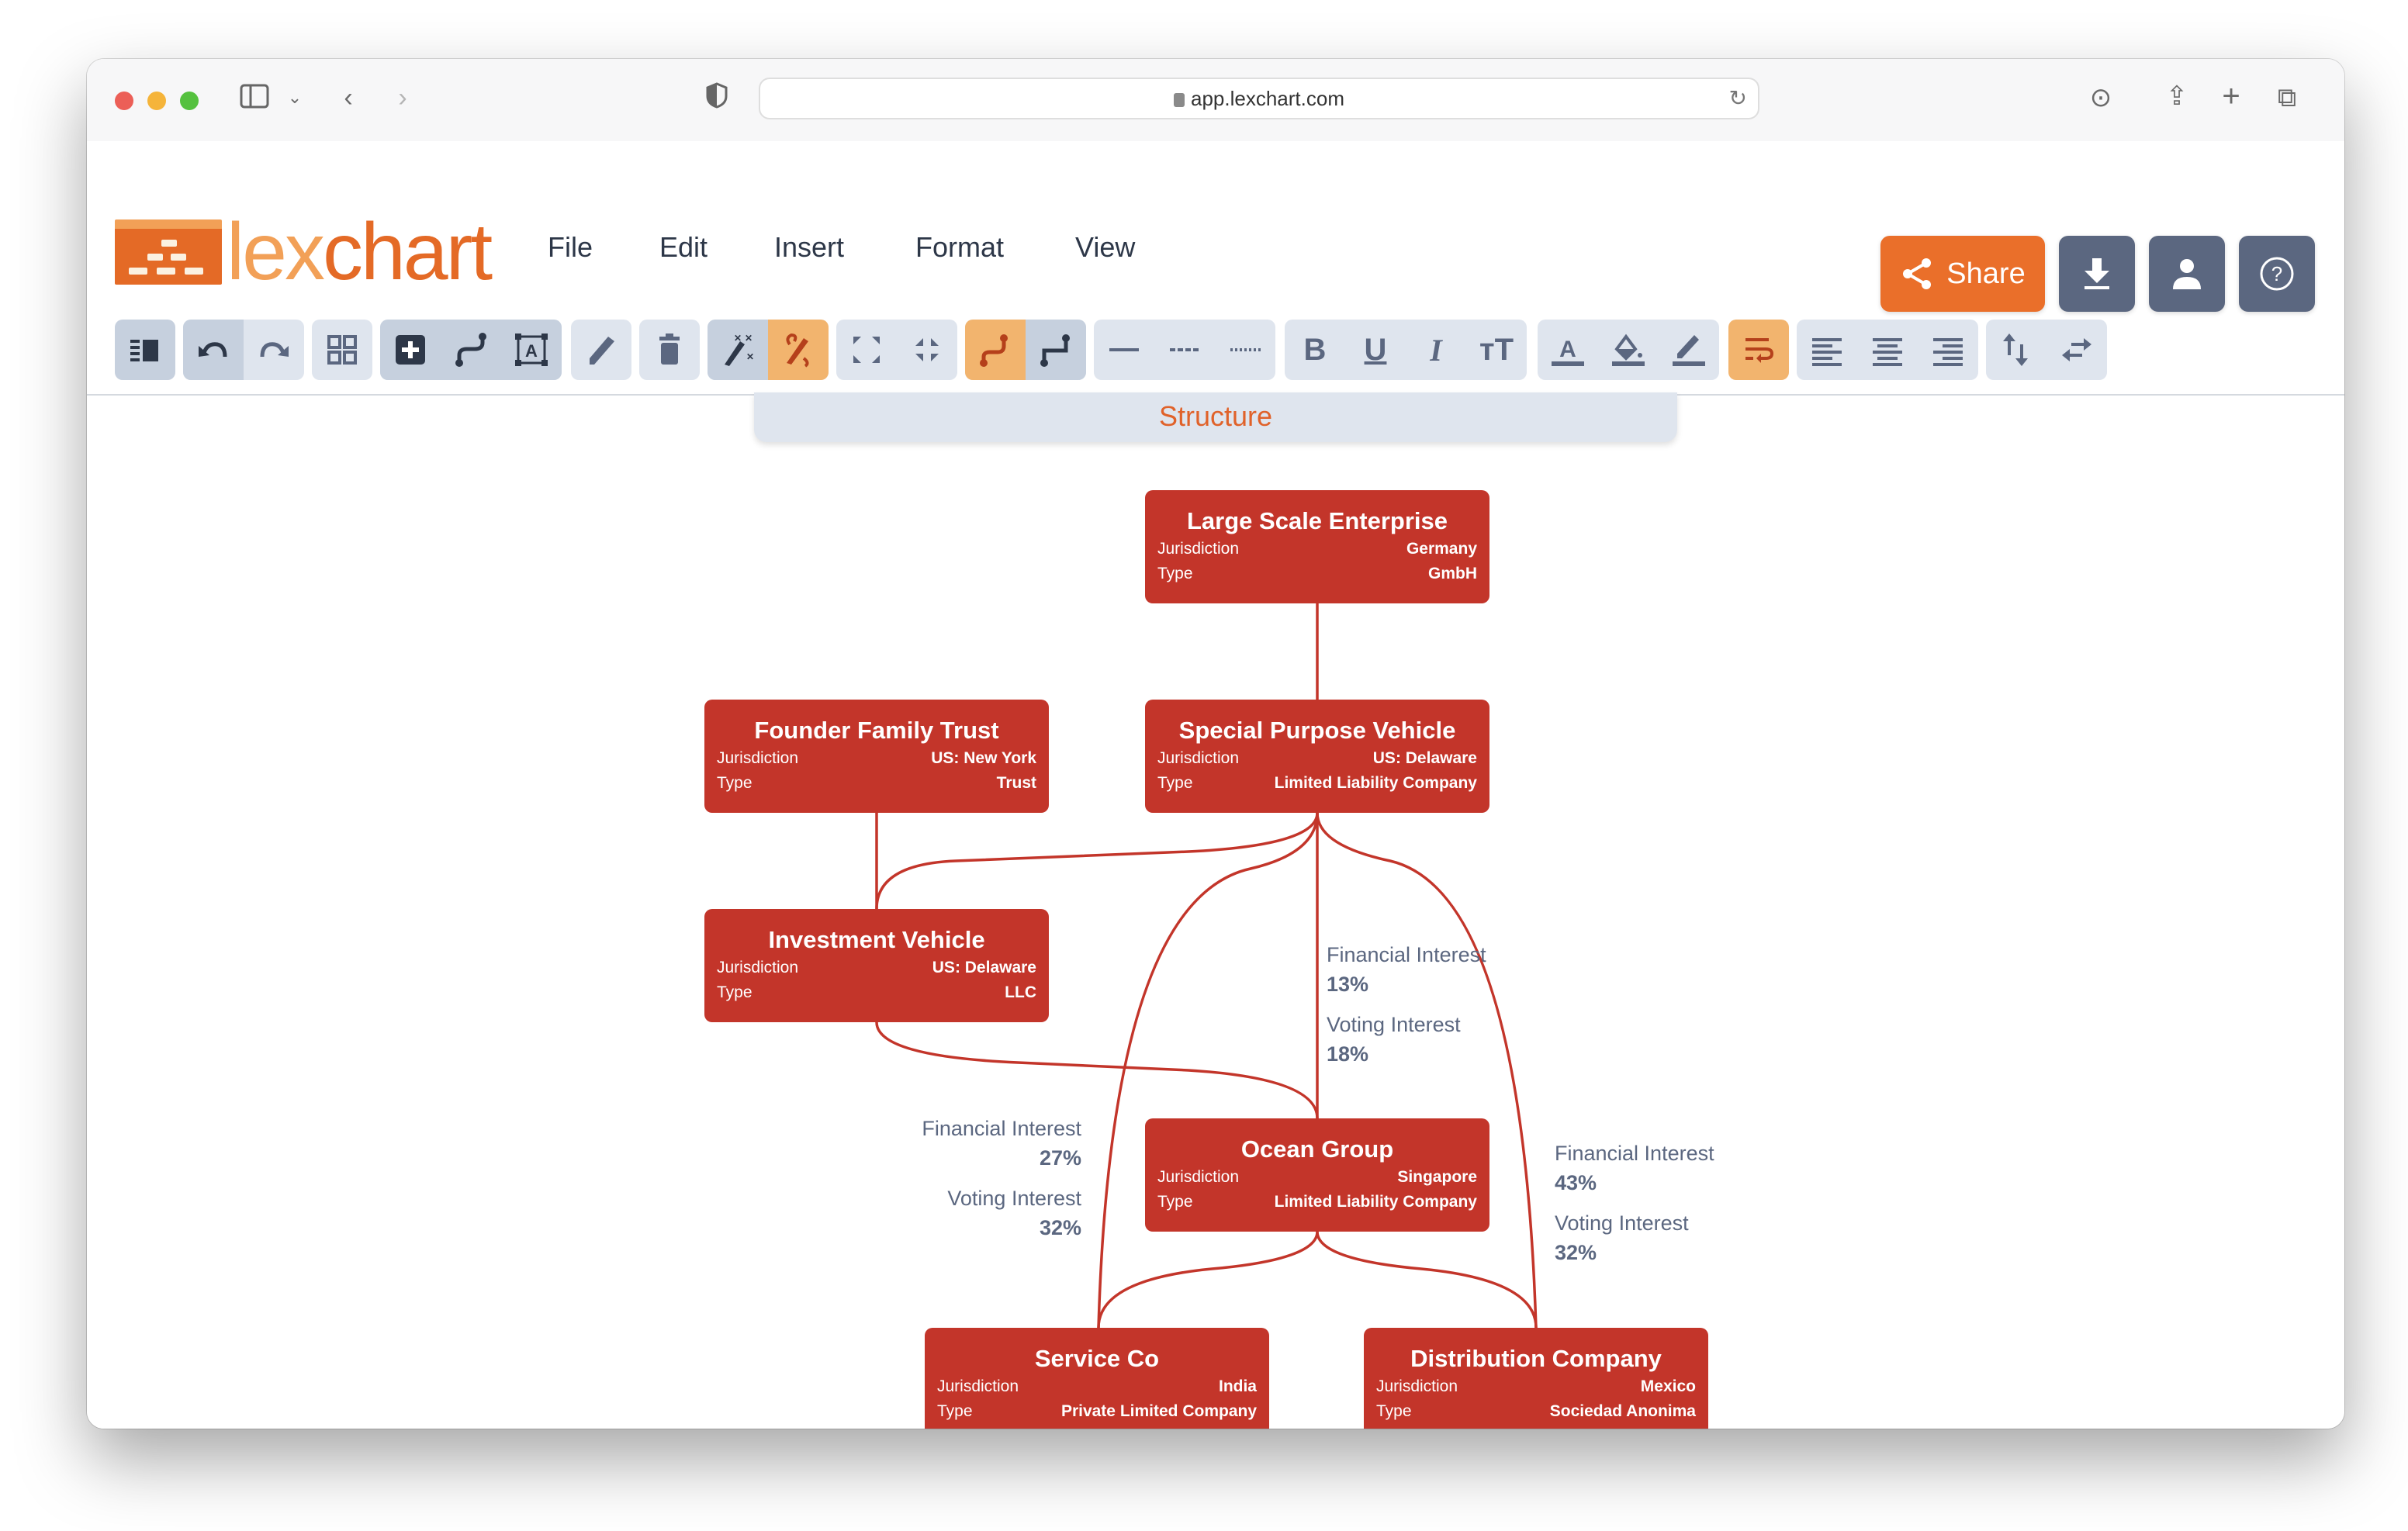  Describe the element at coordinates (798, 350) in the screenshot. I see `auto-route-button` at that location.